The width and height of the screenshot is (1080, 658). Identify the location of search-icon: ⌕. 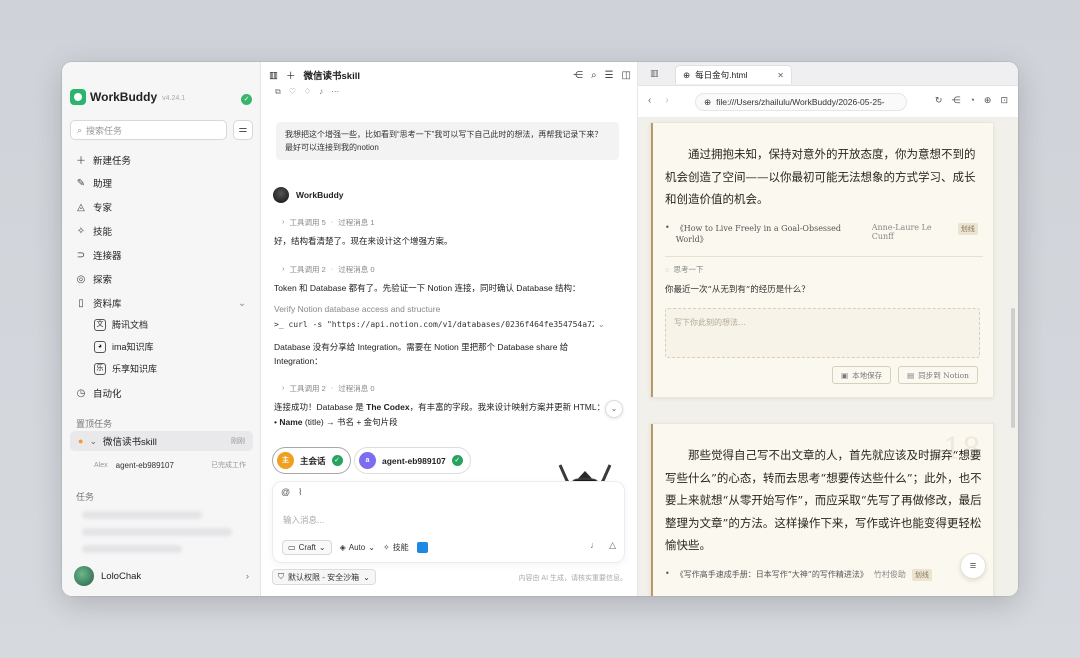
(594, 75).